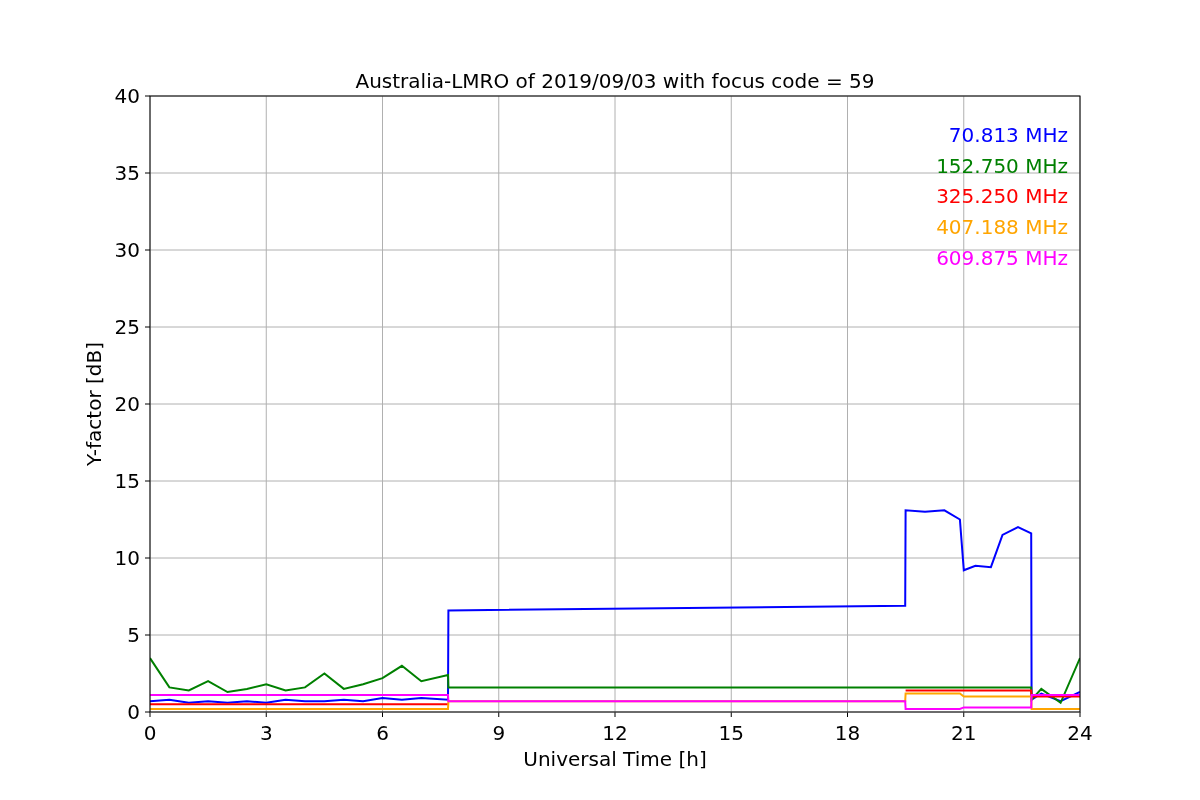 Image resolution: width=1200 pixels, height=800 pixels. What do you see at coordinates (847, 733) in the screenshot?
I see `x-tick-label: 18` at bounding box center [847, 733].